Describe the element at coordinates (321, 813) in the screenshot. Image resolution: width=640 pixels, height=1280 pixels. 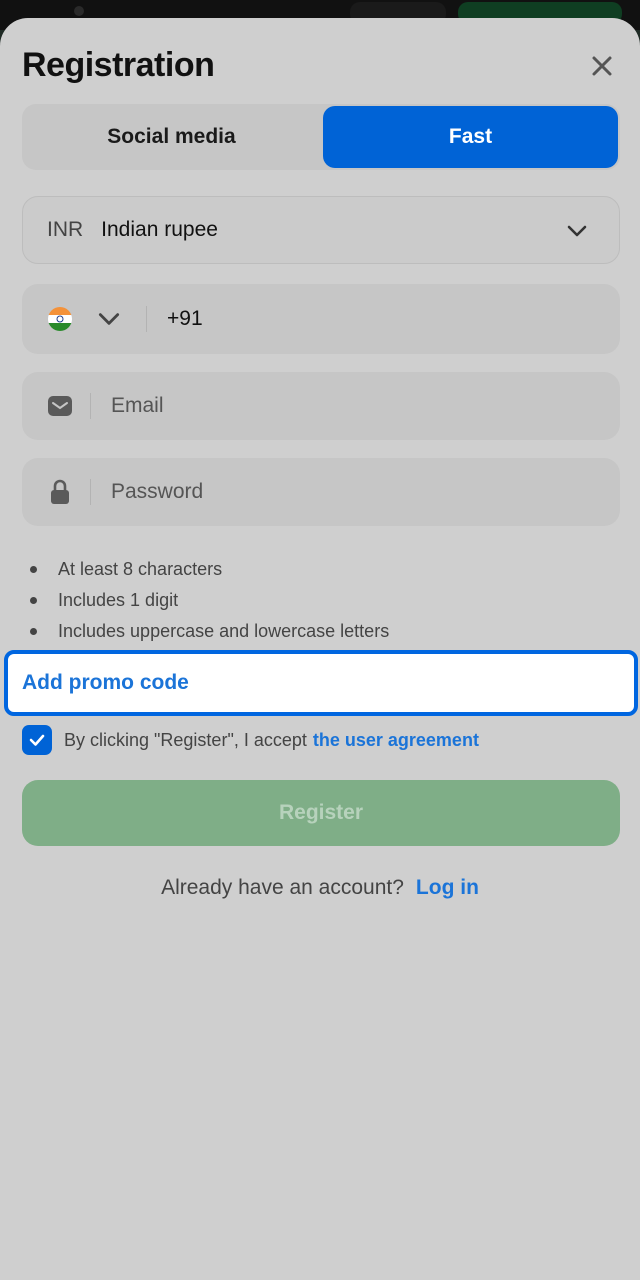
I see `register-button: Register` at that location.